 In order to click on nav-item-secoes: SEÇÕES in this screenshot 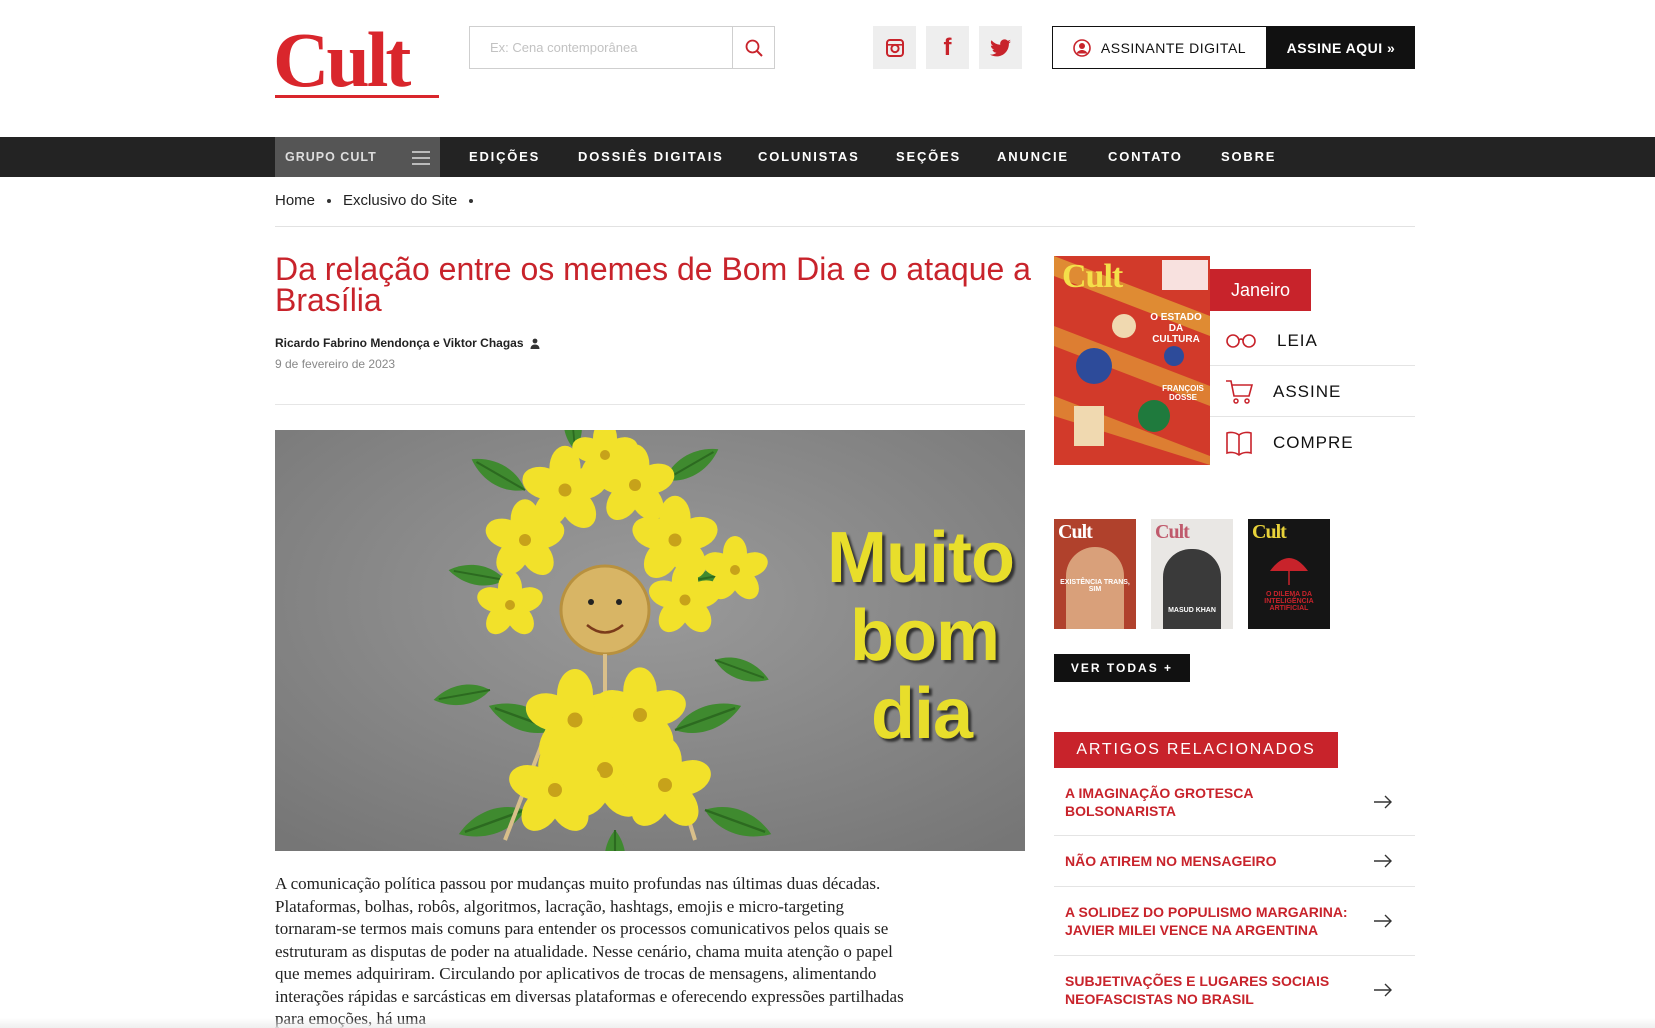, I will do `click(928, 157)`.